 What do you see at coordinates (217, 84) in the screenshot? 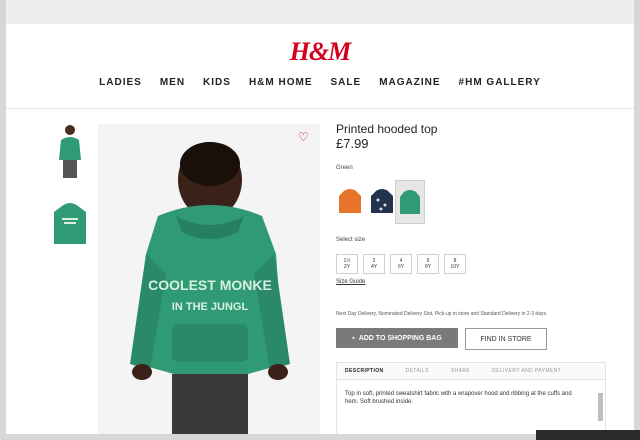
I see `nav-kids: KIDS` at bounding box center [217, 84].